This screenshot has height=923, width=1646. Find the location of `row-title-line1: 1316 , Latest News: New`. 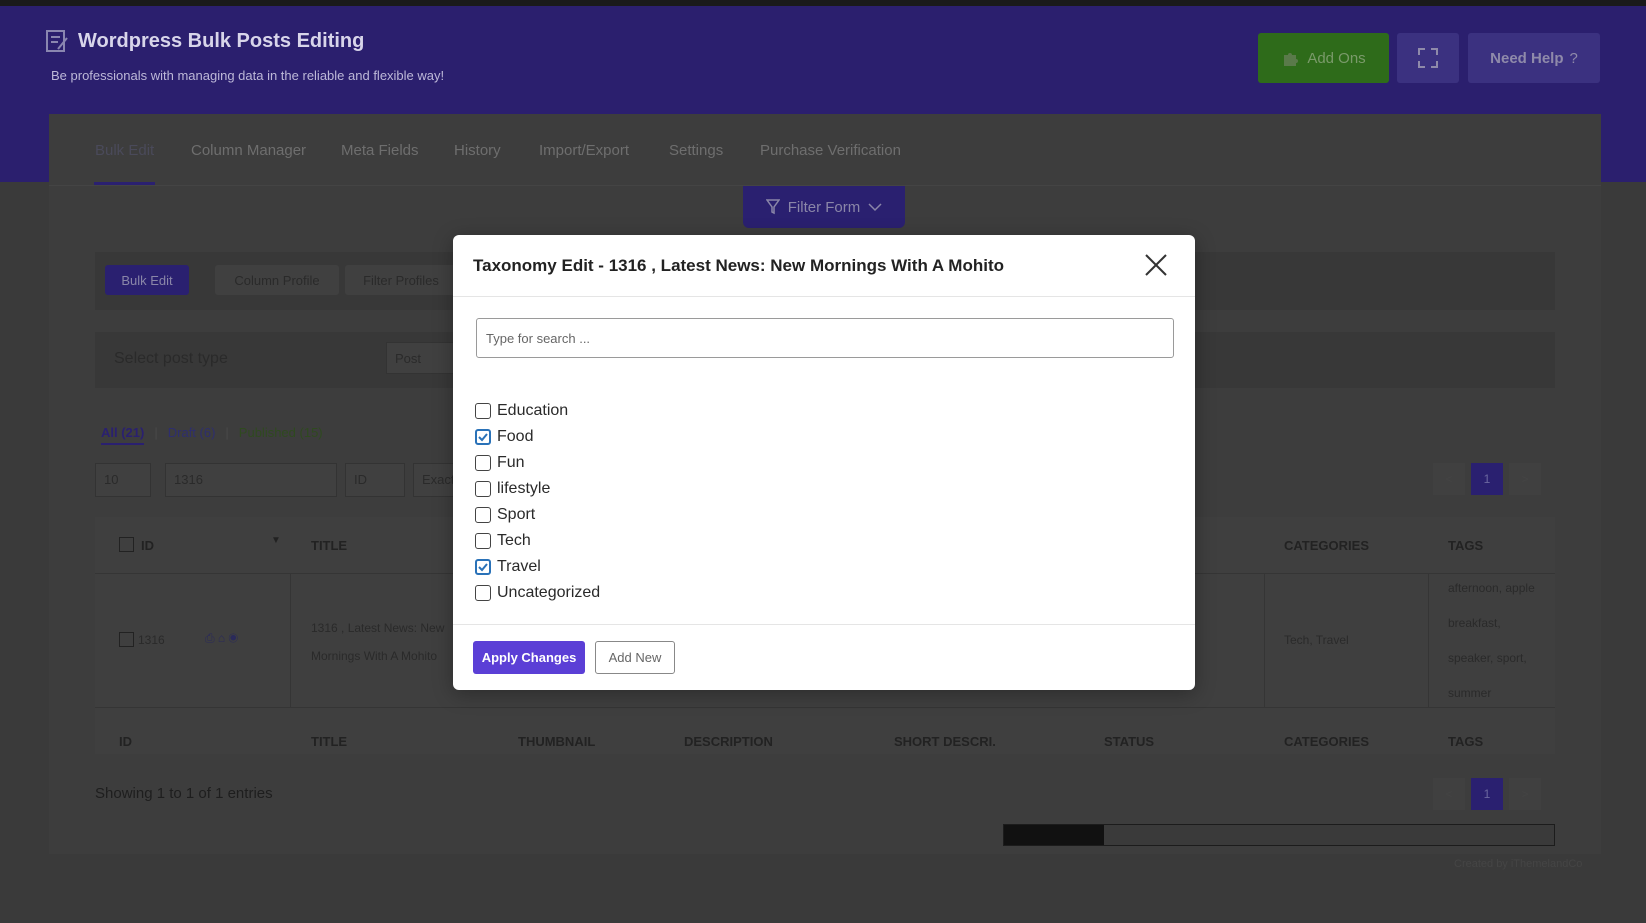

row-title-line1: 1316 , Latest News: New is located at coordinates (377, 628).